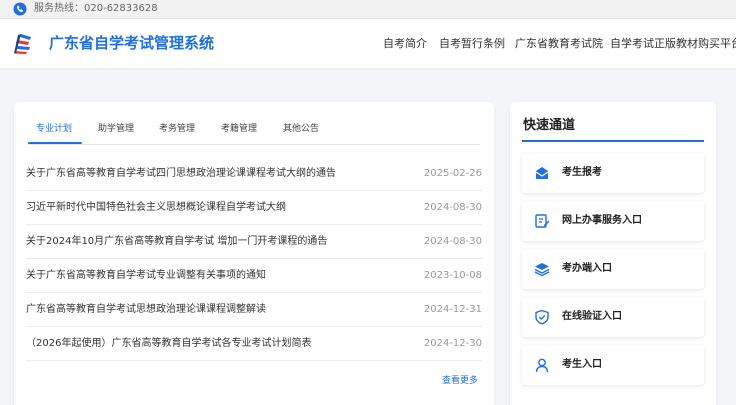 Image resolution: width=736 pixels, height=405 pixels. I want to click on document-edit-icon, so click(542, 221).